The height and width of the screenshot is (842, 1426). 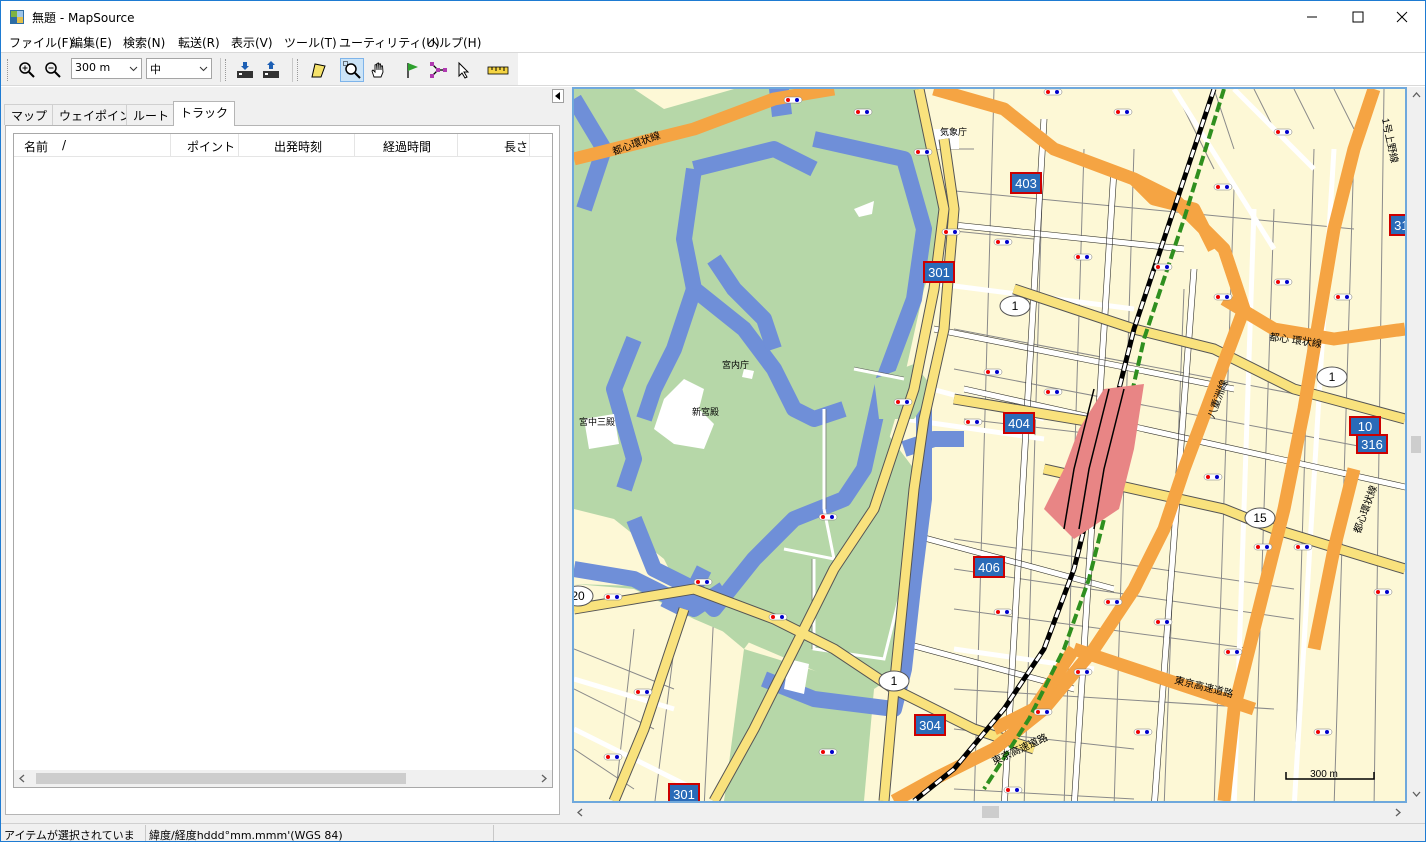 What do you see at coordinates (939, 272) in the screenshot?
I see `shield-301: 301` at bounding box center [939, 272].